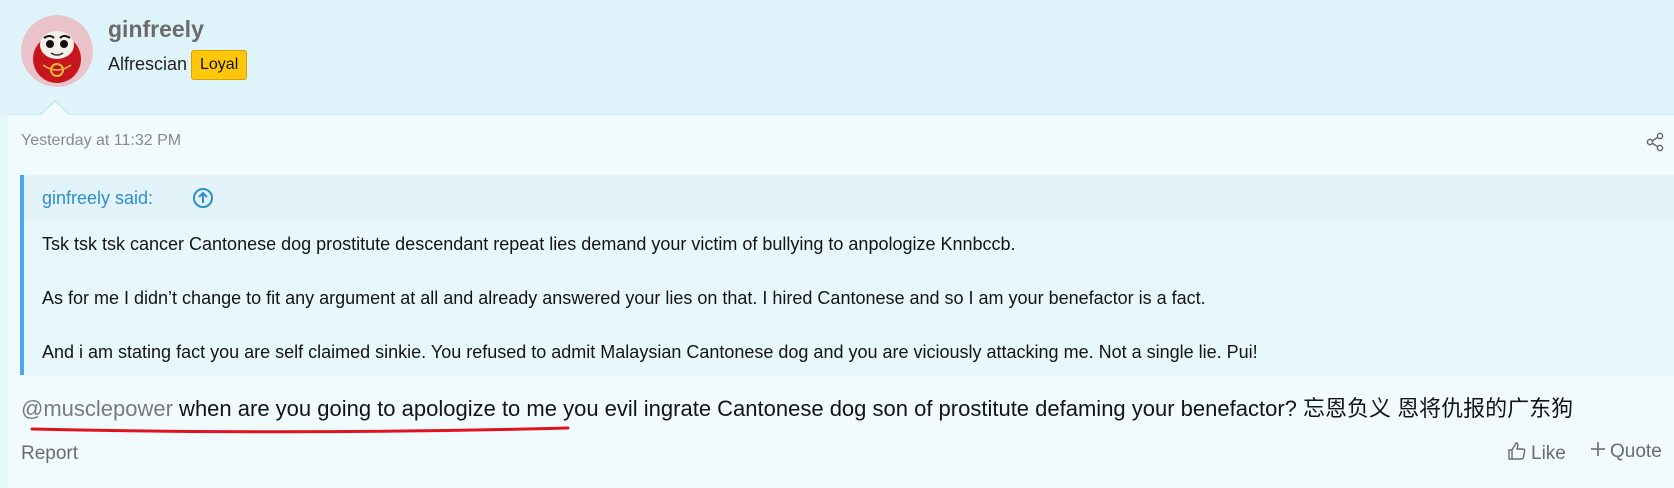 The image size is (1674, 488). I want to click on user-mention: @musclepower, so click(97, 408).